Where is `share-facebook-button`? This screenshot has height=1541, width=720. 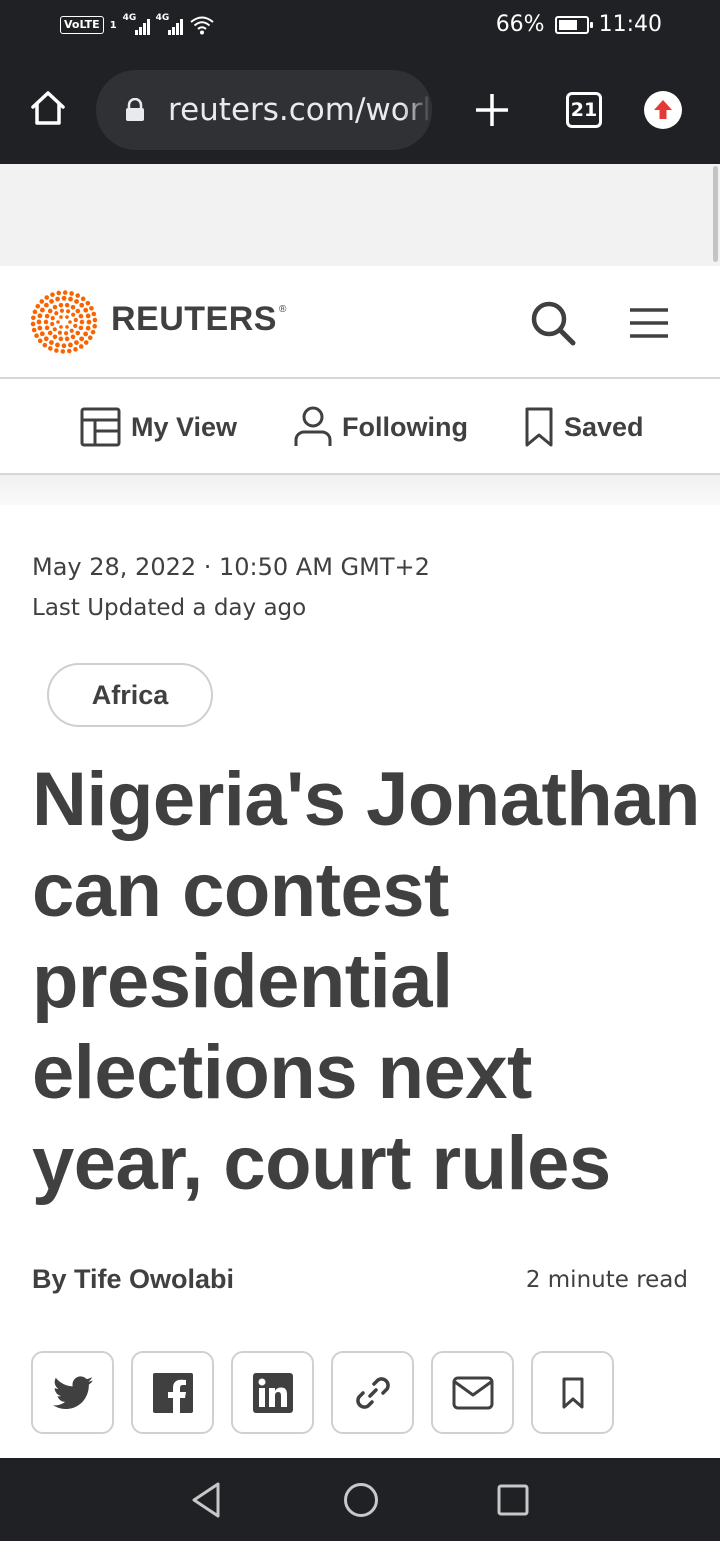 share-facebook-button is located at coordinates (172, 1392).